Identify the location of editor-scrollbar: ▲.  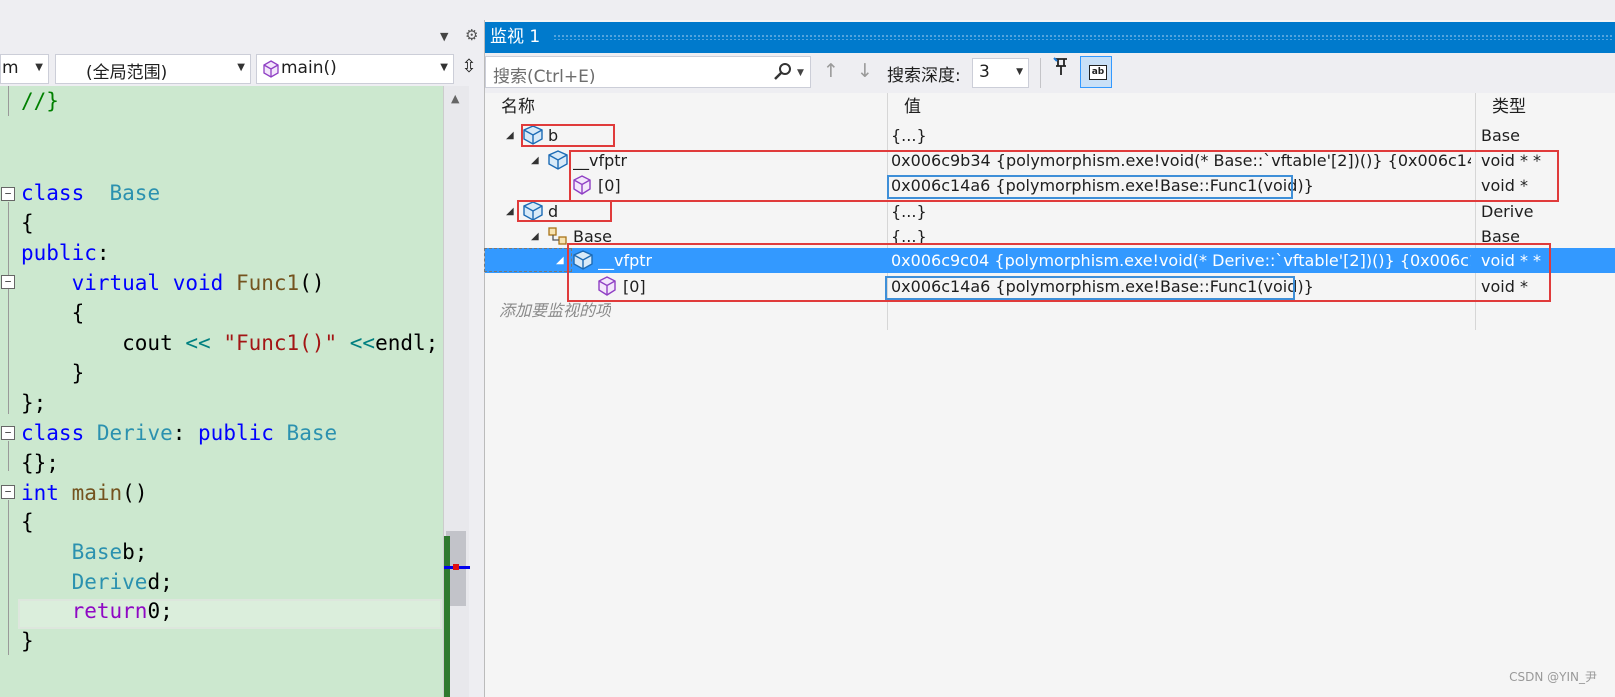
(456, 391).